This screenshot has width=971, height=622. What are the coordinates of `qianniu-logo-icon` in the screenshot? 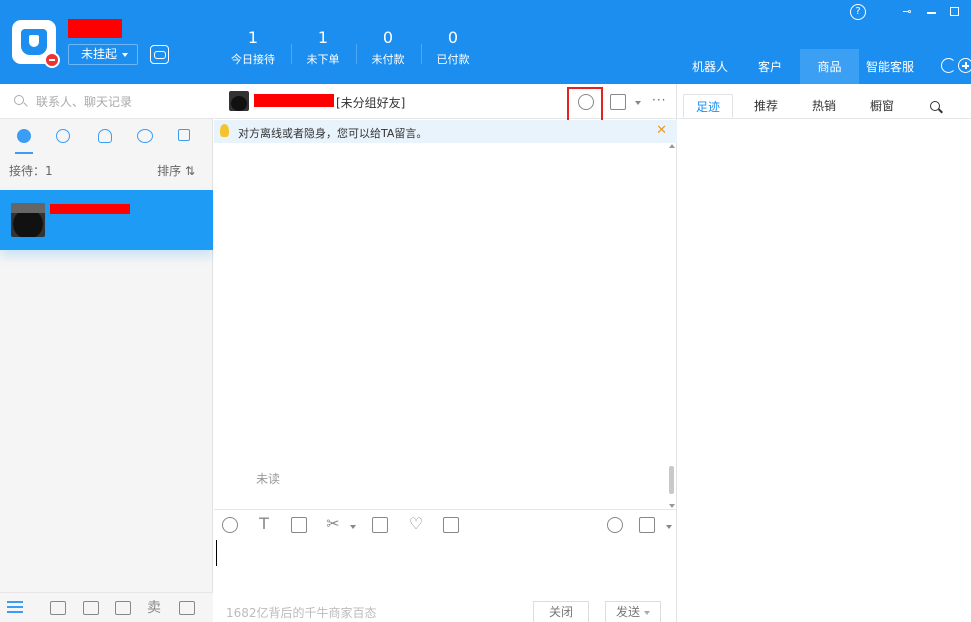 It's located at (34, 42).